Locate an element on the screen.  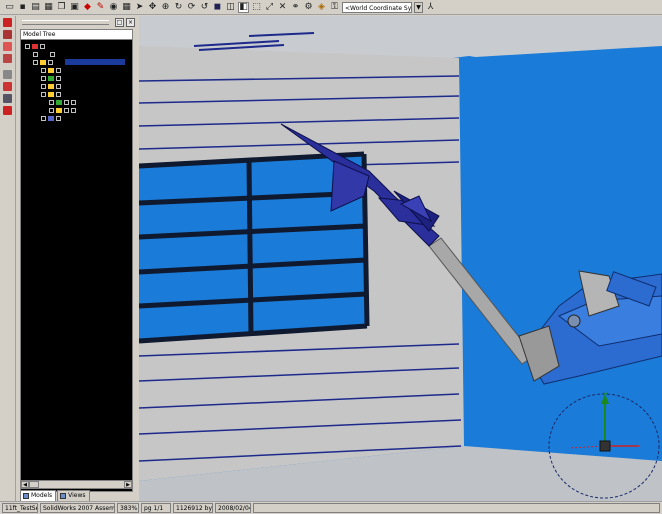
link-icon: ⚭ is located at coordinates (295, 7).